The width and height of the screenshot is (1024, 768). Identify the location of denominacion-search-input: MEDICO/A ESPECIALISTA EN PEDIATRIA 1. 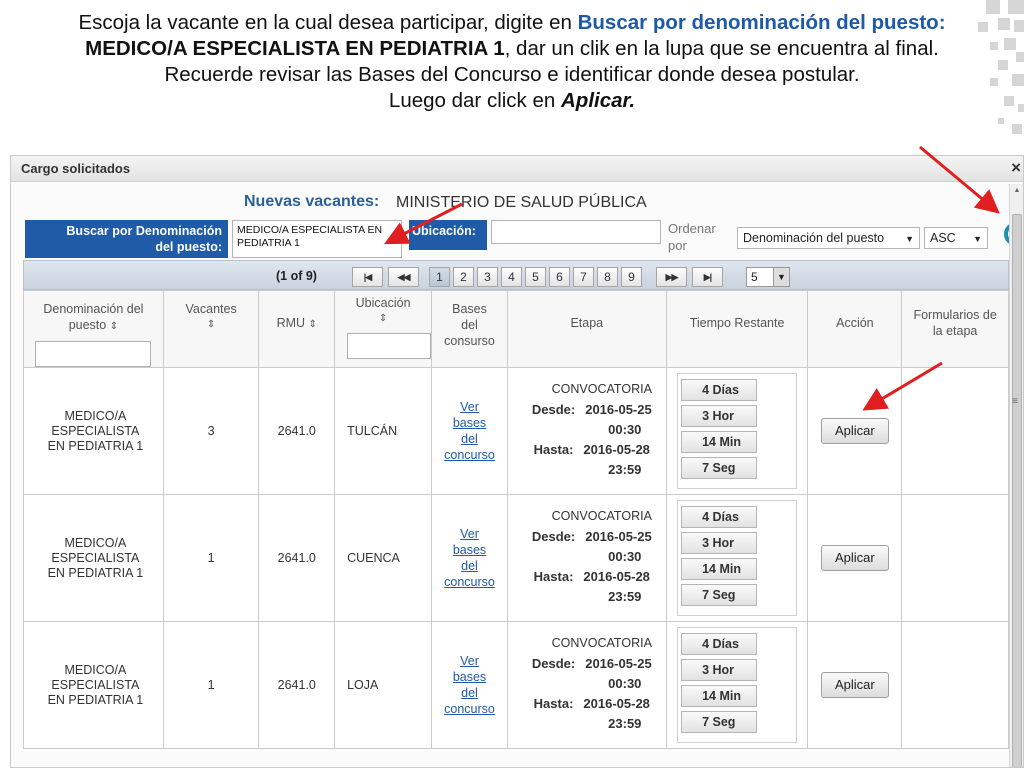
(317, 239).